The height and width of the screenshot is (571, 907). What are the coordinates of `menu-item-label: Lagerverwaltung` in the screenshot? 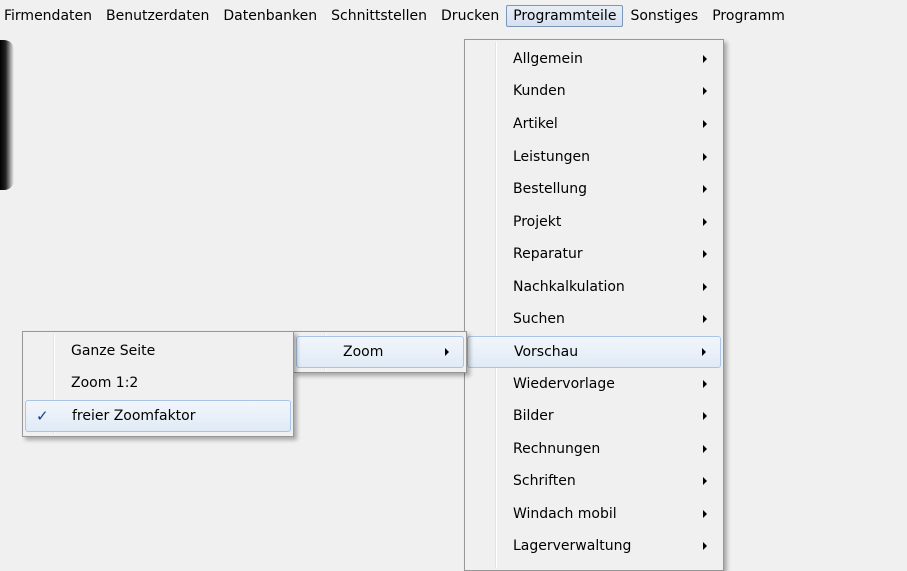 It's located at (572, 546).